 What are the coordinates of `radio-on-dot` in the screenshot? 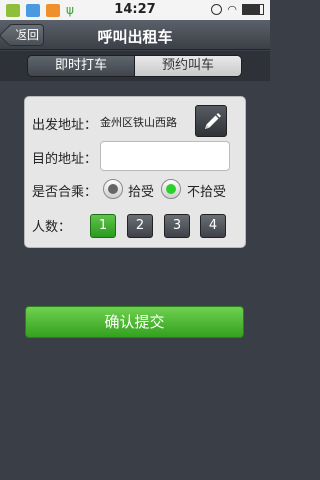 It's located at (171, 189).